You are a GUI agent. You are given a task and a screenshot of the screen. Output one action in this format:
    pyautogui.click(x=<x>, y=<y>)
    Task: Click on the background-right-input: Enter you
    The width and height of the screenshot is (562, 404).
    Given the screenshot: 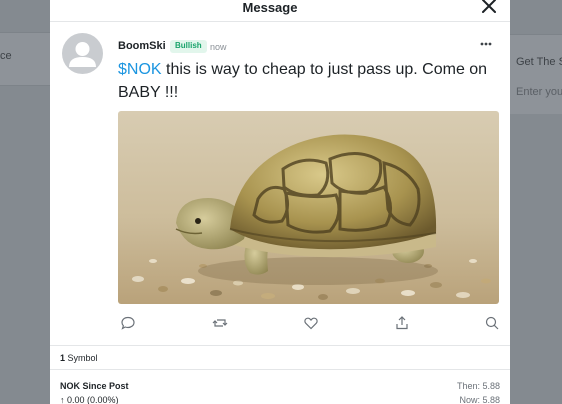 What is the action you would take?
    pyautogui.click(x=539, y=92)
    